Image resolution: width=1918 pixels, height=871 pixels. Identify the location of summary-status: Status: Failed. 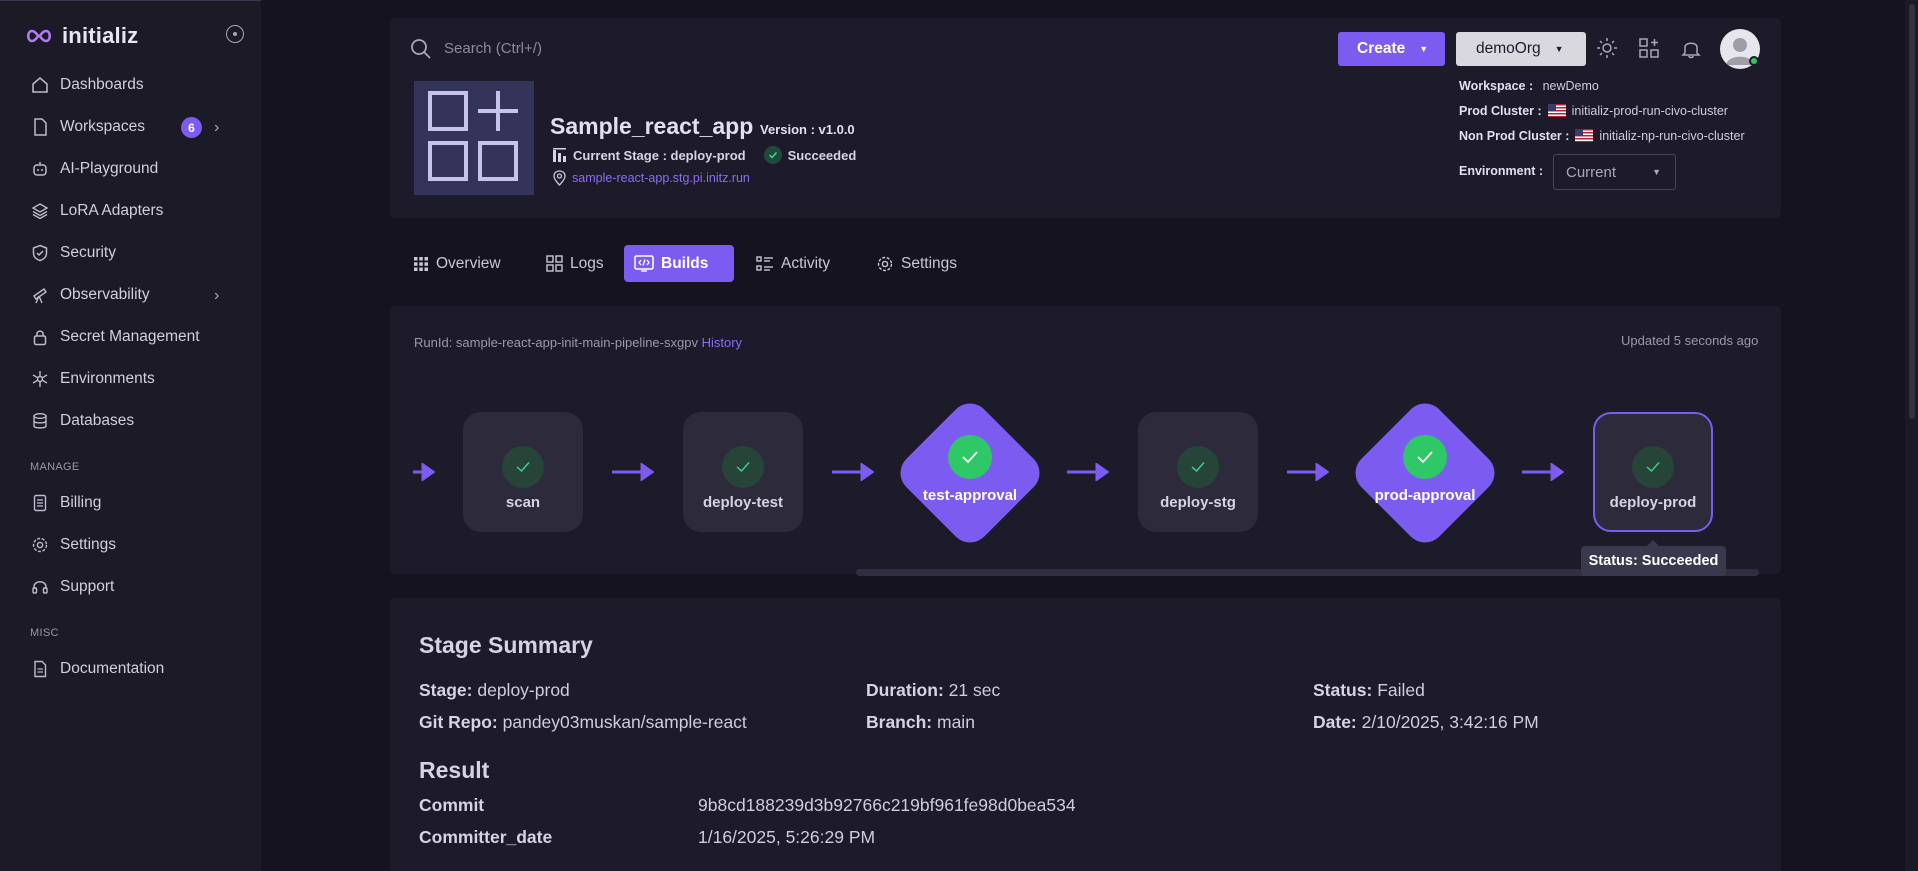
(1369, 690).